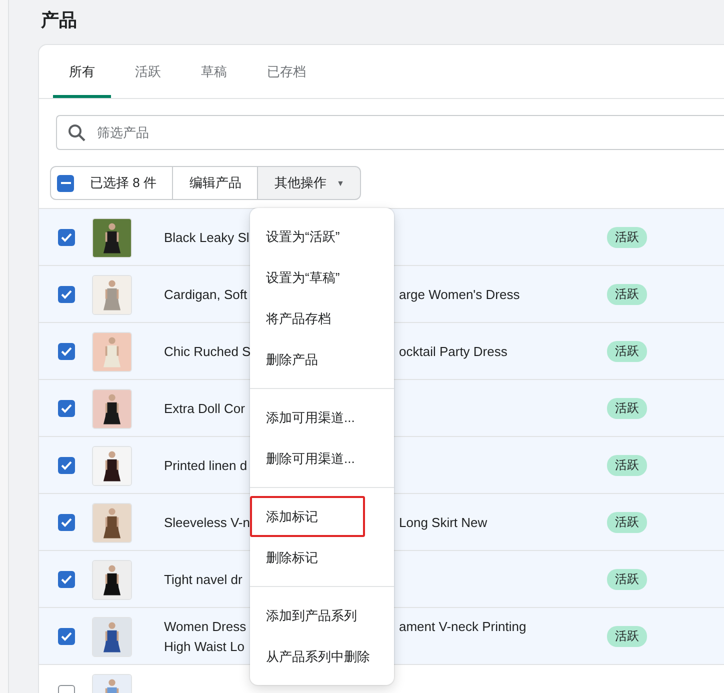 The height and width of the screenshot is (693, 724). I want to click on minus-icon, so click(65, 183).